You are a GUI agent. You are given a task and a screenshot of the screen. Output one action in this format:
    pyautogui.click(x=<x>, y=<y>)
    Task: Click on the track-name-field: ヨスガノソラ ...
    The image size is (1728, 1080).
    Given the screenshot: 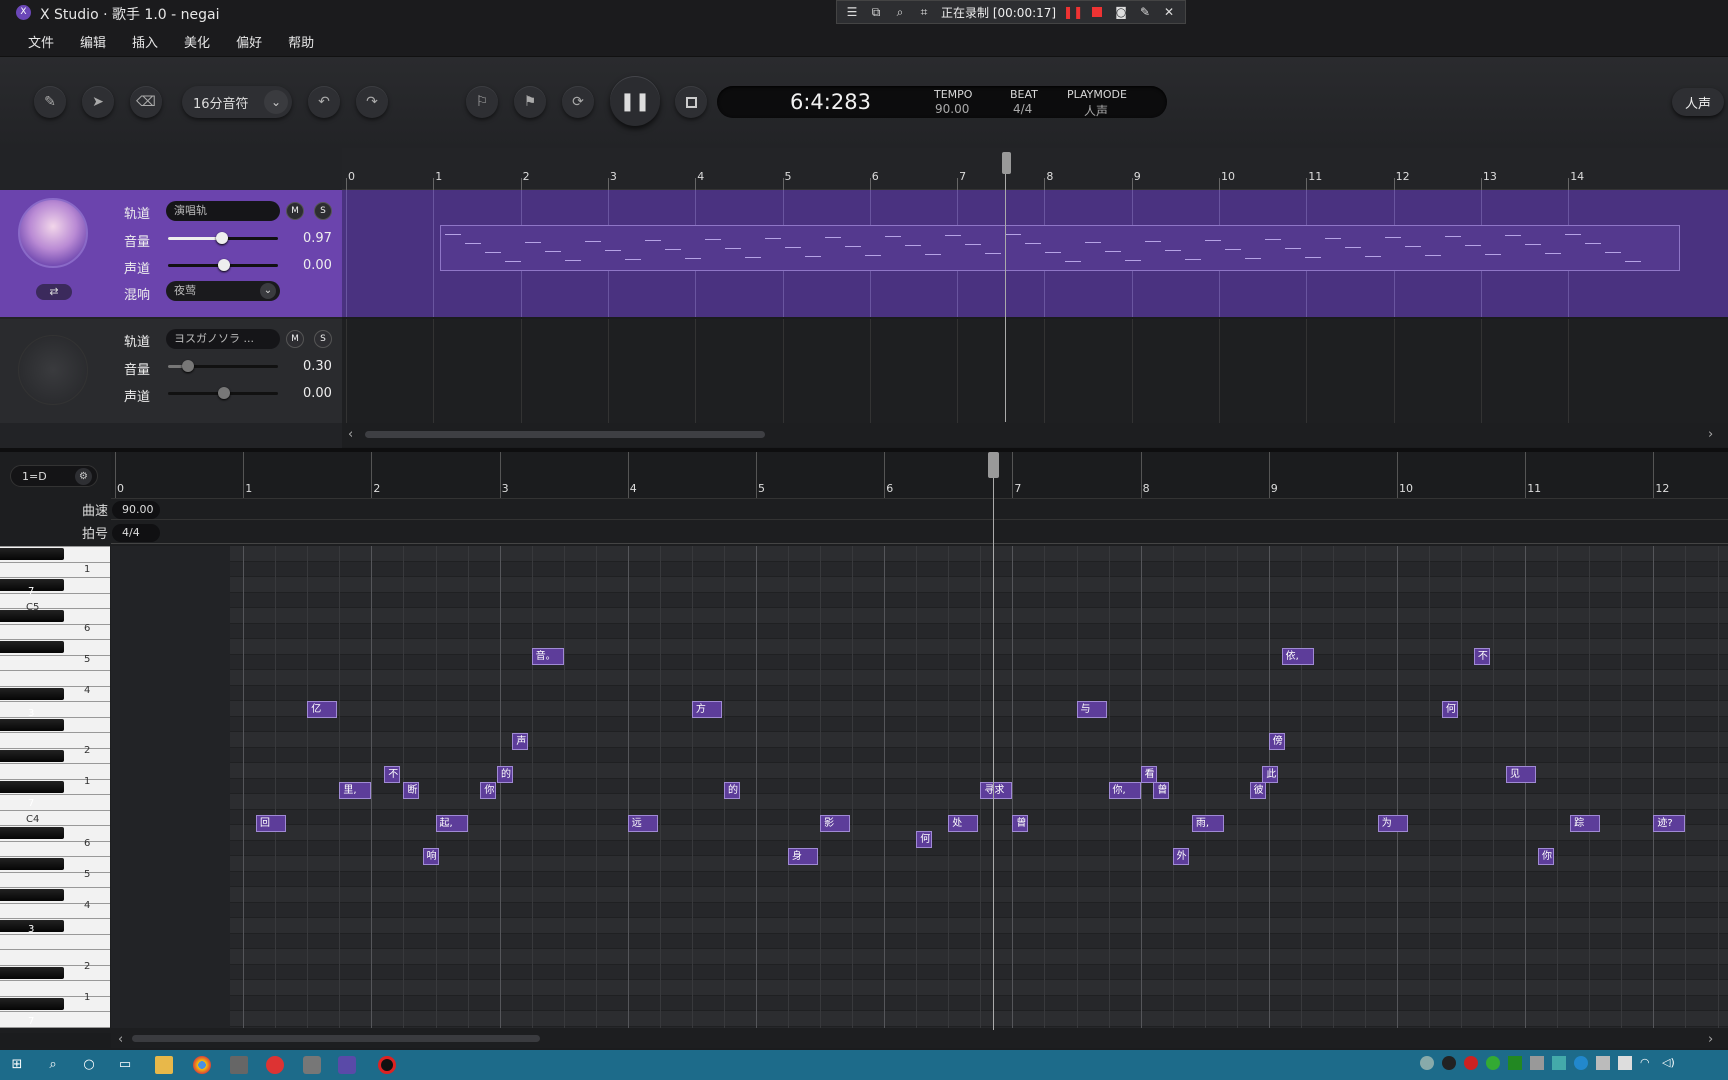 What is the action you would take?
    pyautogui.click(x=223, y=339)
    